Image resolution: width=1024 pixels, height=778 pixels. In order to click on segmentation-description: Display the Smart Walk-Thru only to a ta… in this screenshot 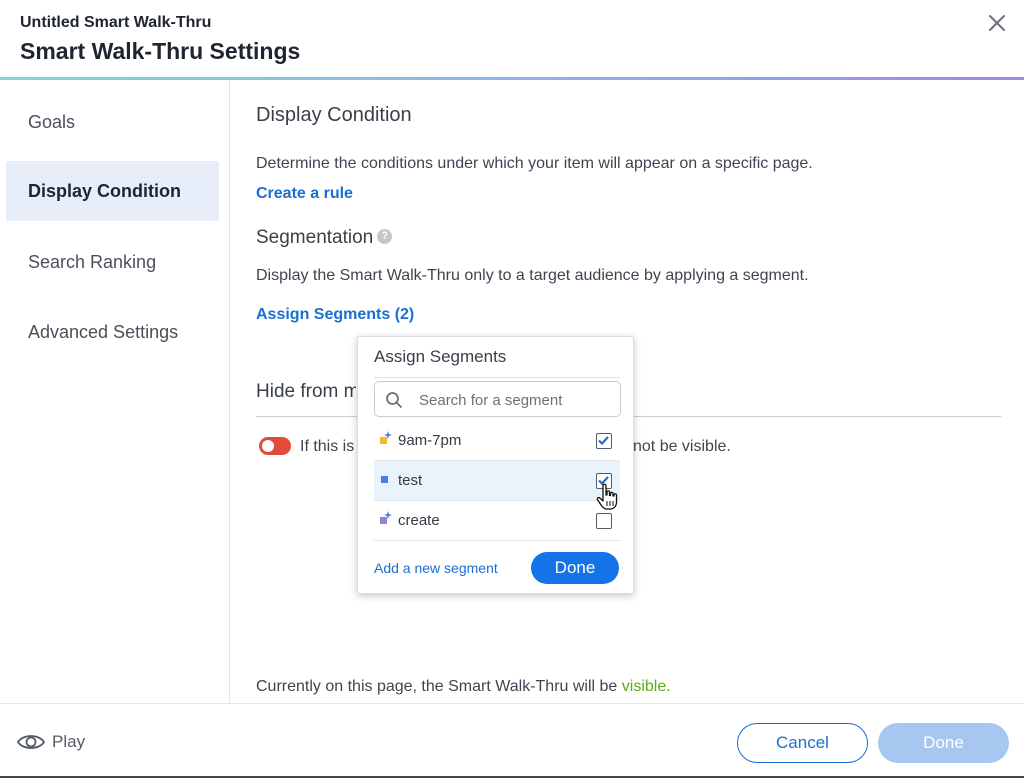, I will do `click(532, 275)`.